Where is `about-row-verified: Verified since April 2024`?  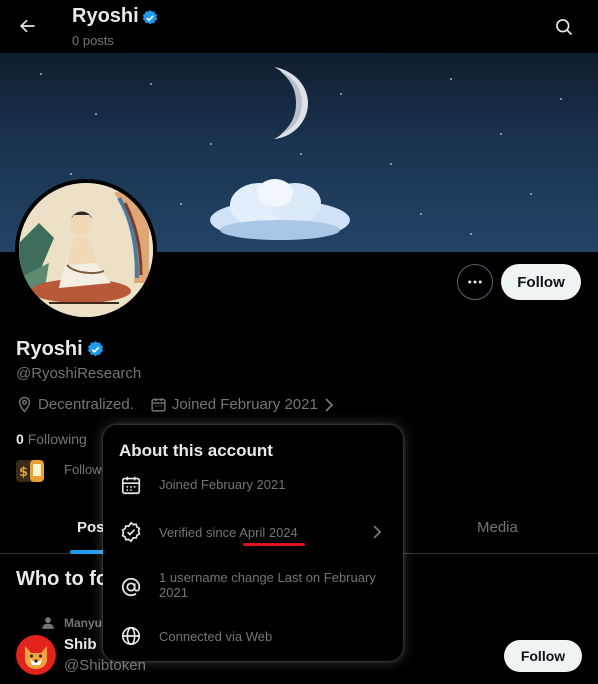 about-row-verified: Verified since April 2024 is located at coordinates (253, 532).